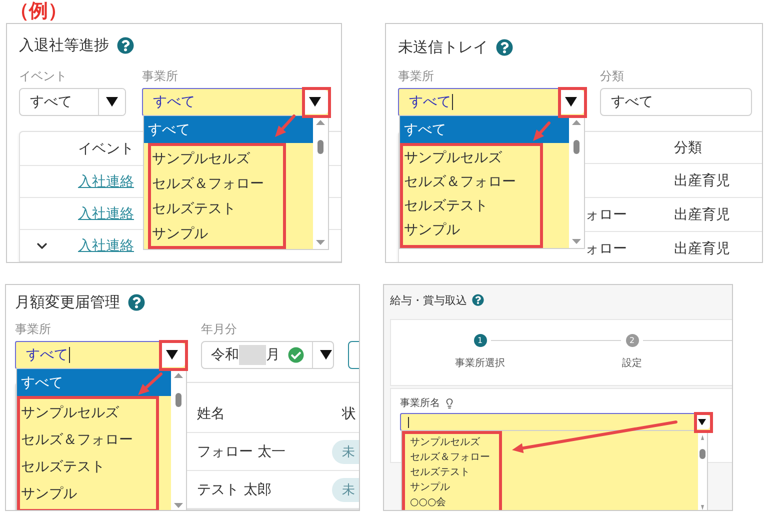  What do you see at coordinates (480, 340) in the screenshot?
I see `step-number: 1` at bounding box center [480, 340].